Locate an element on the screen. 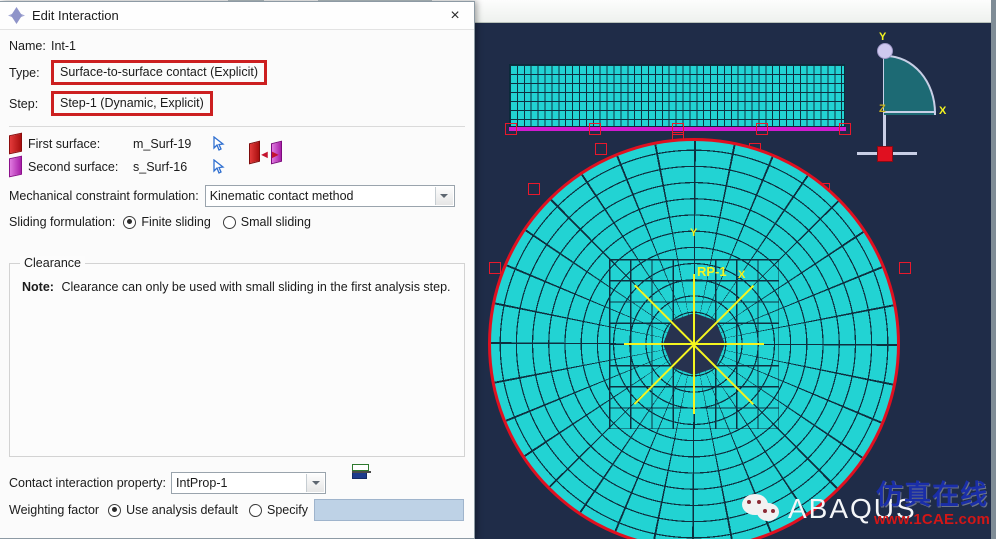  radio-specify: Specify is located at coordinates (278, 510).